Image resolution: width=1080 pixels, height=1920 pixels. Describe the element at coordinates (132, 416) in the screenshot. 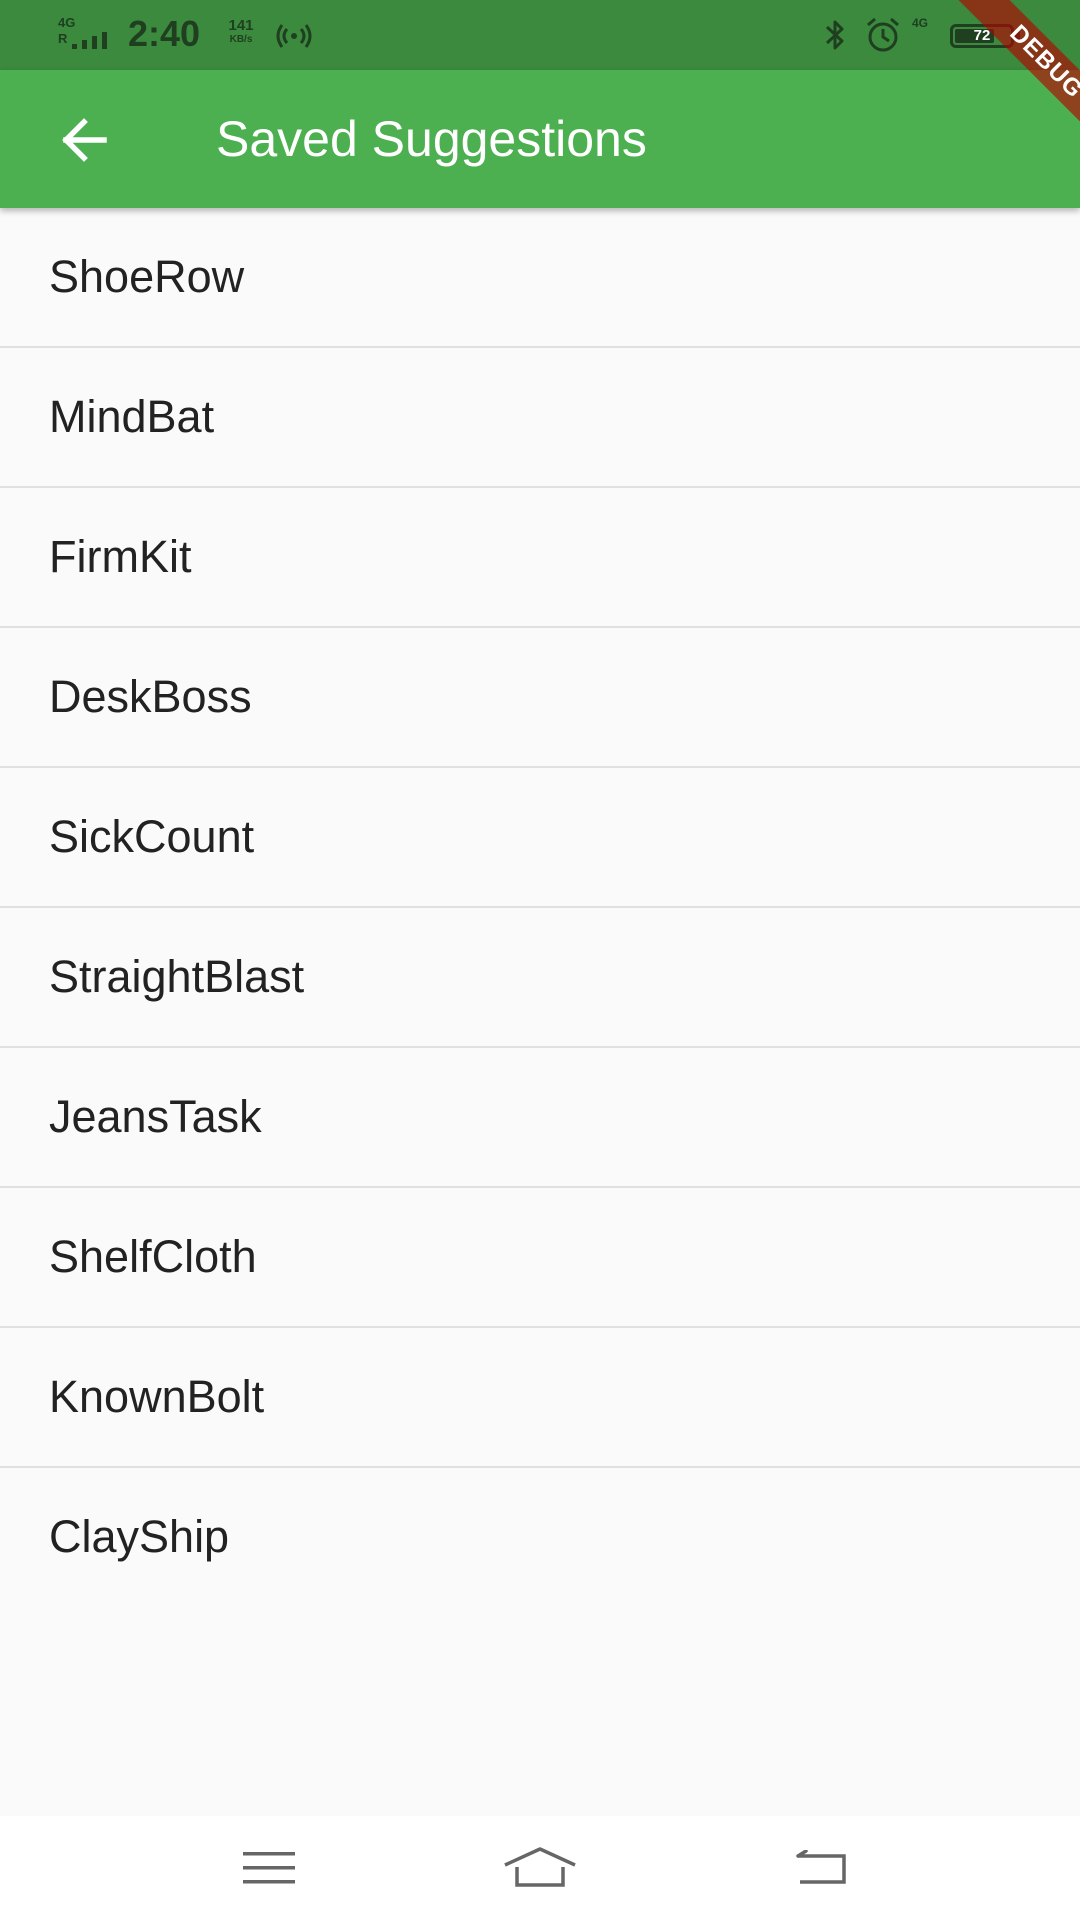

I see `list-item-label: MindBat` at that location.